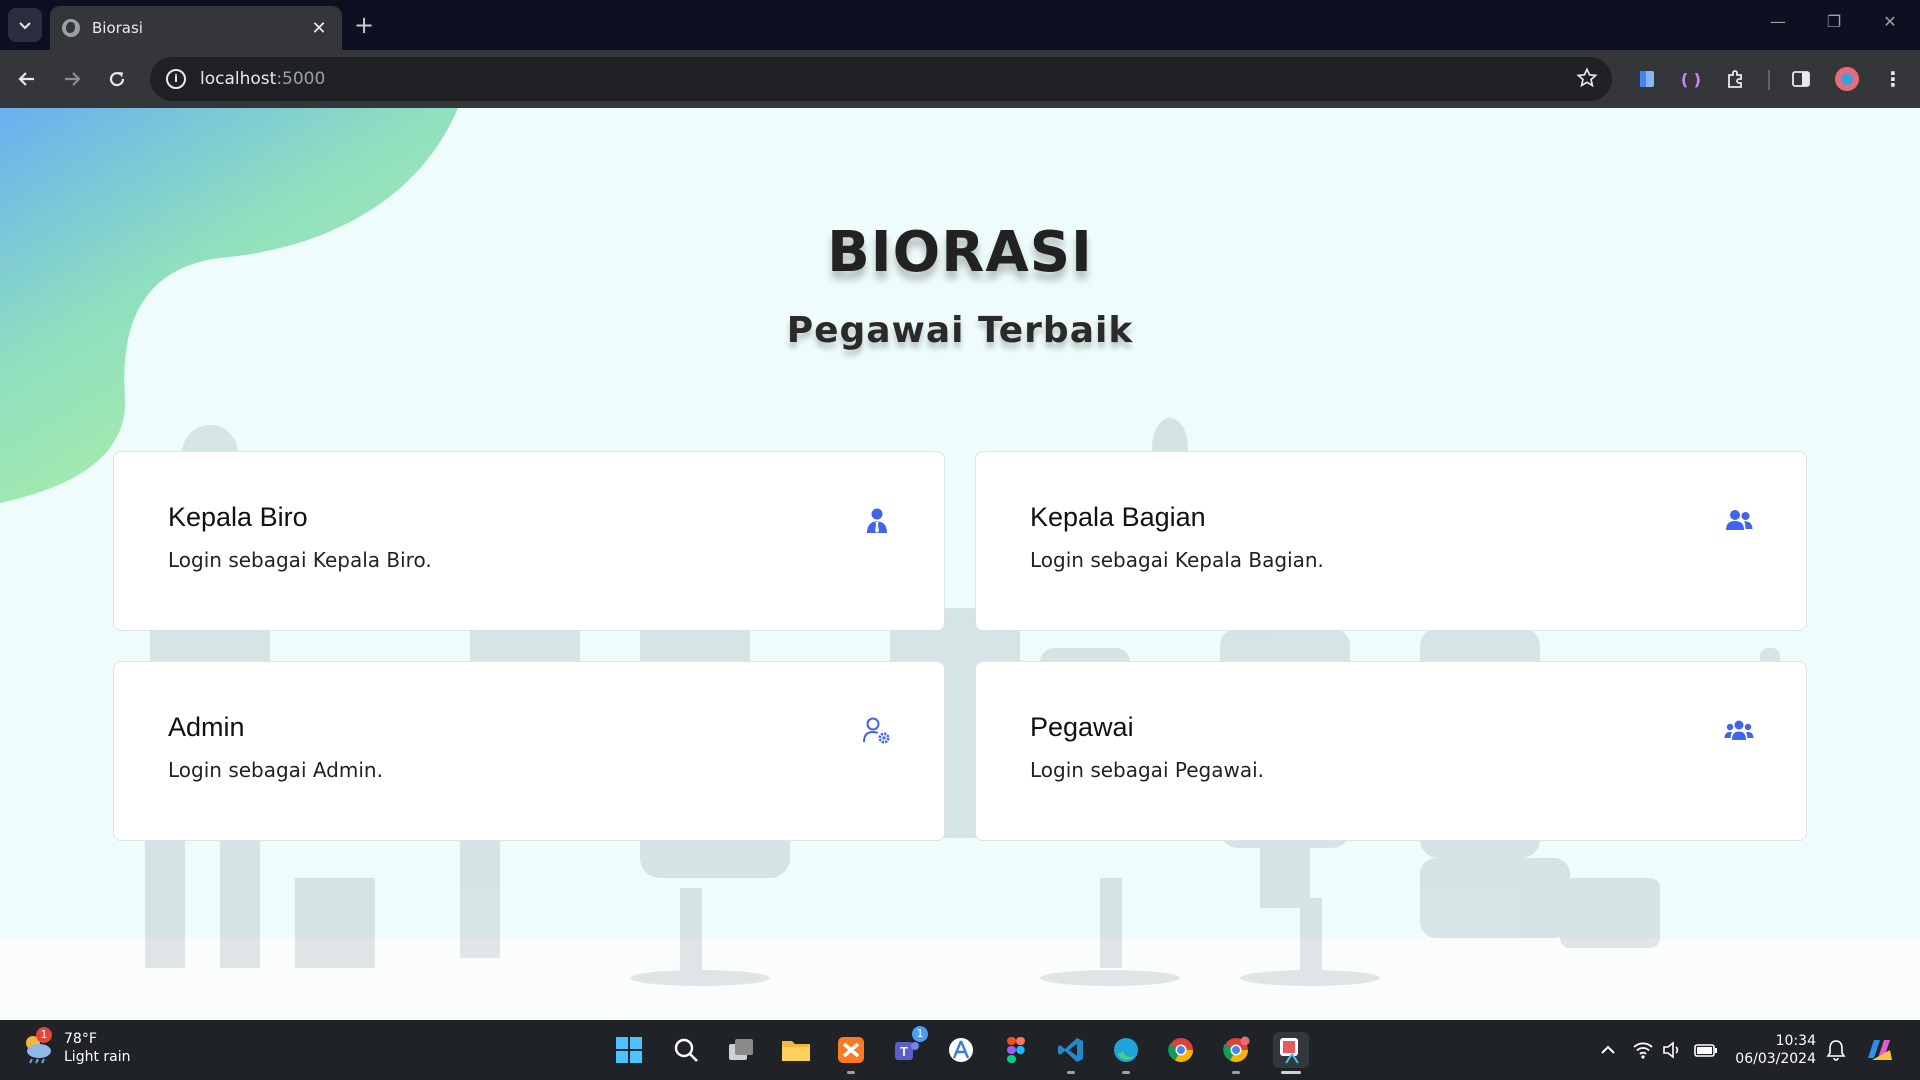 This screenshot has width=1920, height=1080. I want to click on card-title: Admin, so click(206, 727).